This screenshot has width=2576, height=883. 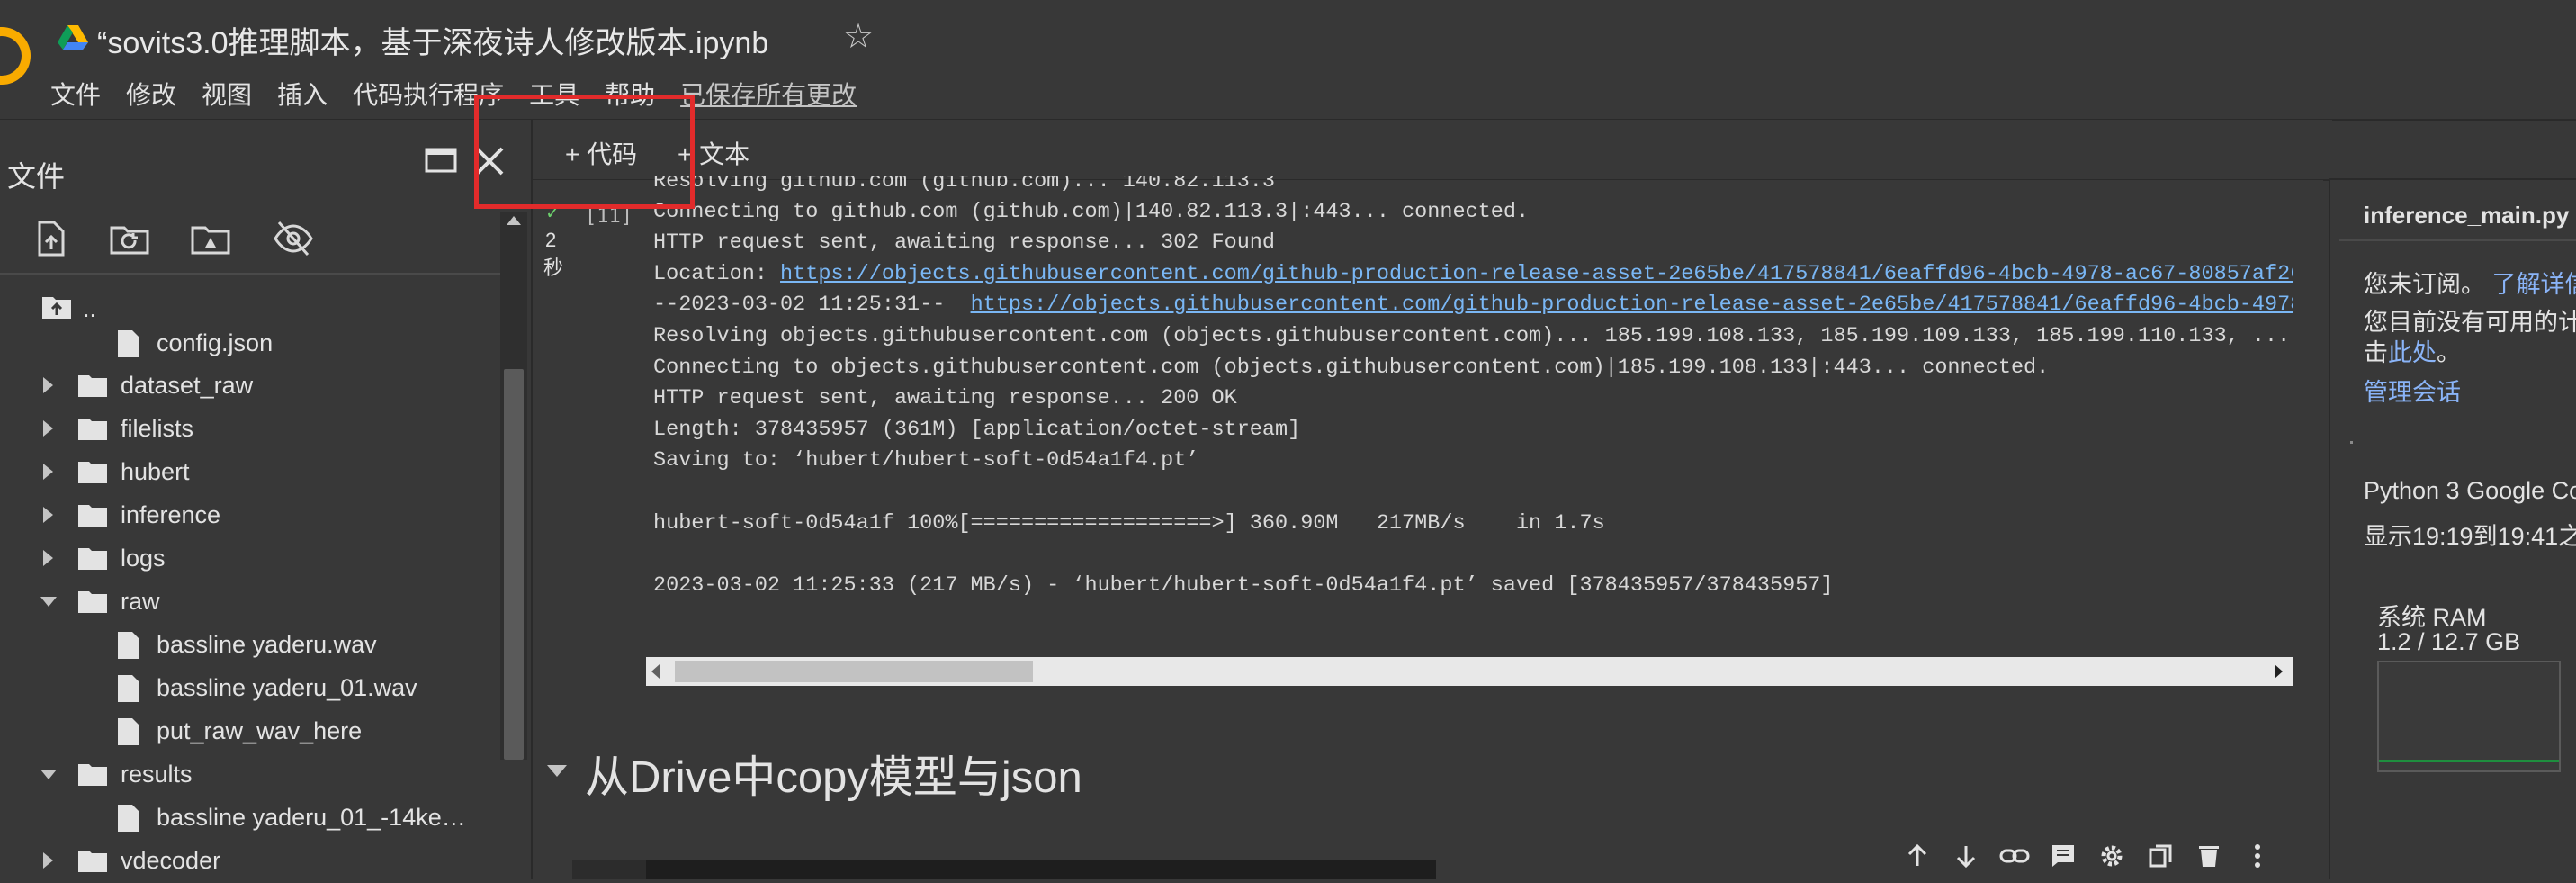 I want to click on tree-item-config: config.json, so click(x=243, y=344).